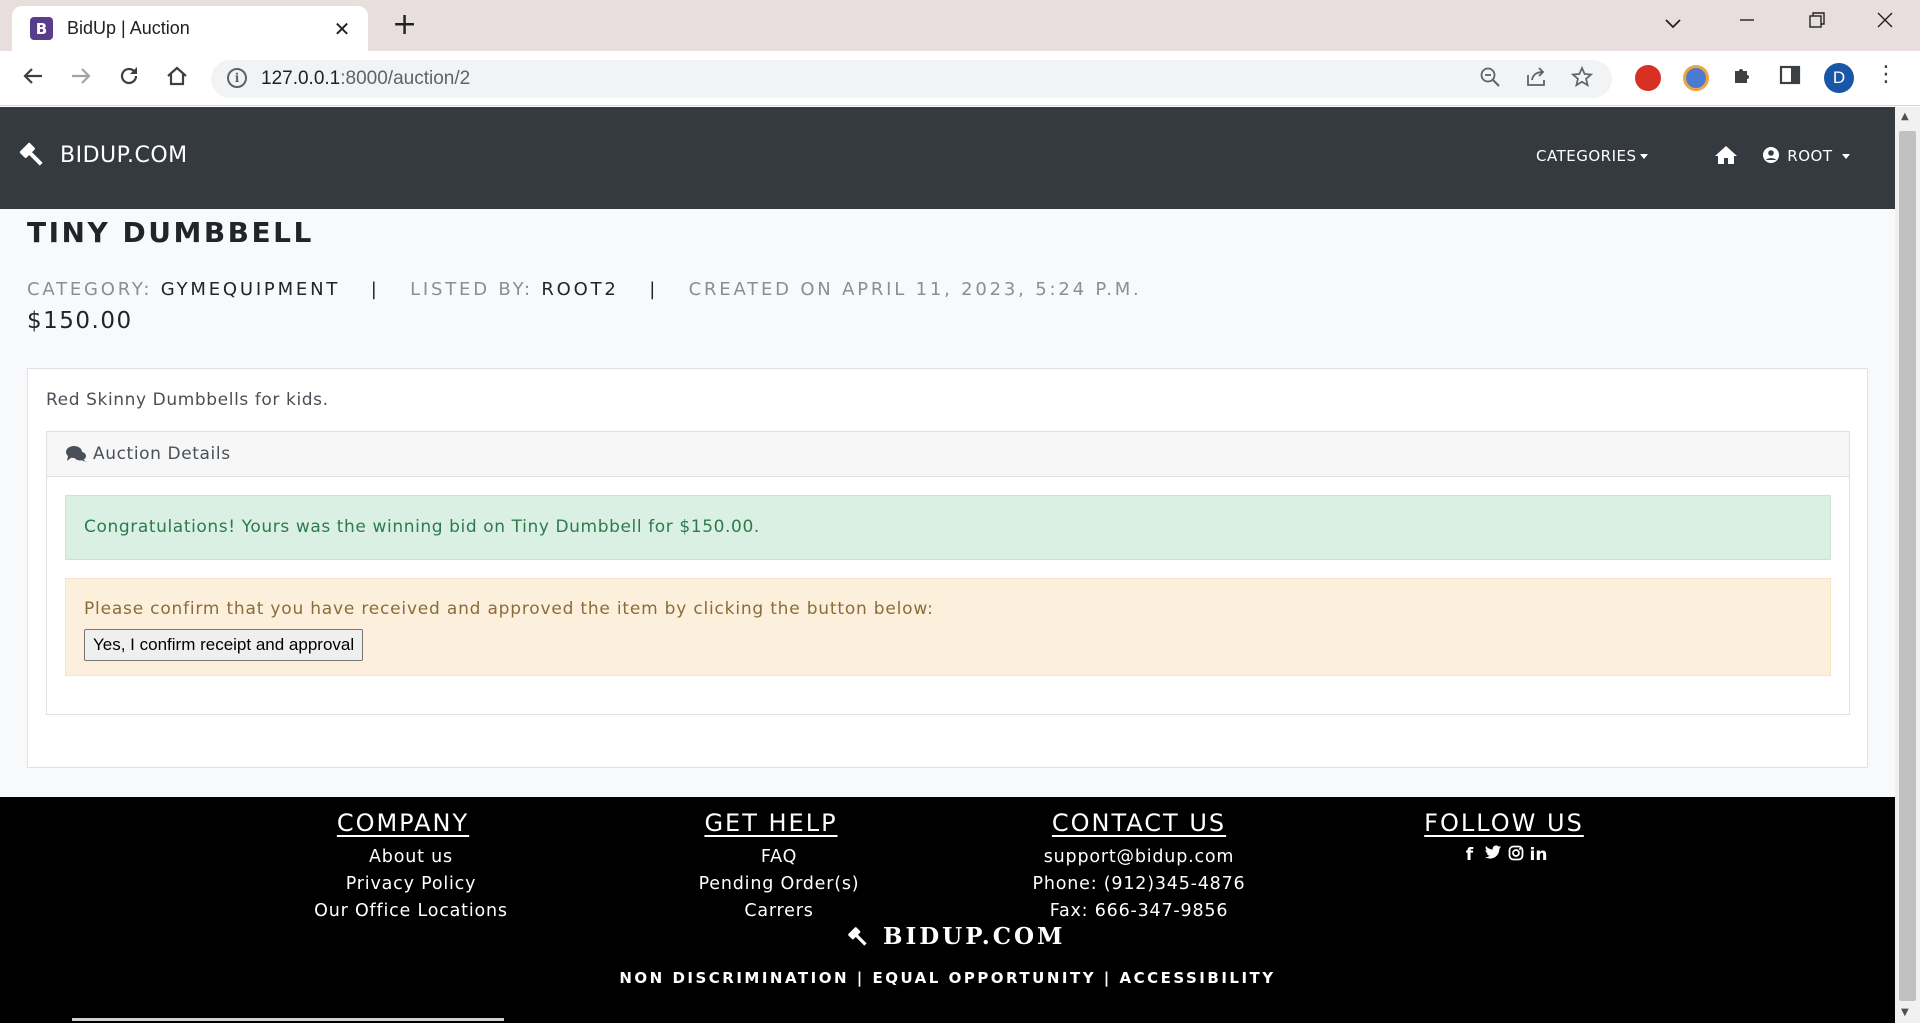 The height and width of the screenshot is (1023, 1920). Describe the element at coordinates (1743, 78) in the screenshot. I see `extensions-puzzle-icon` at that location.